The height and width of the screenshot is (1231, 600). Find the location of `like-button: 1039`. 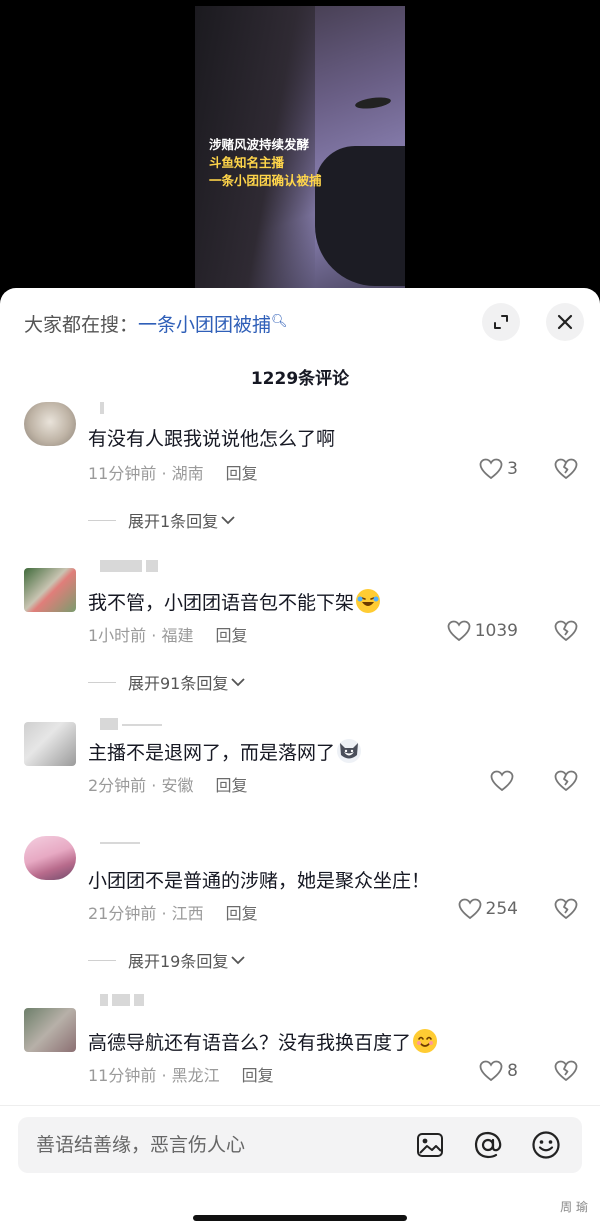

like-button: 1039 is located at coordinates (482, 631).